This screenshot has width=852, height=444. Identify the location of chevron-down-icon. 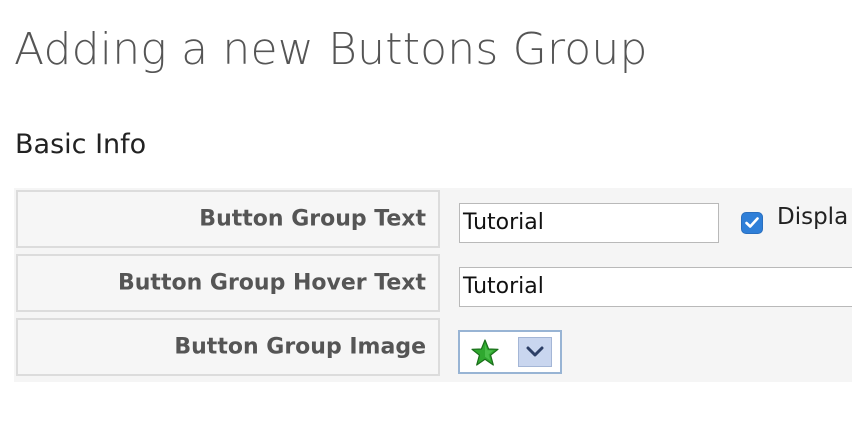
(535, 351).